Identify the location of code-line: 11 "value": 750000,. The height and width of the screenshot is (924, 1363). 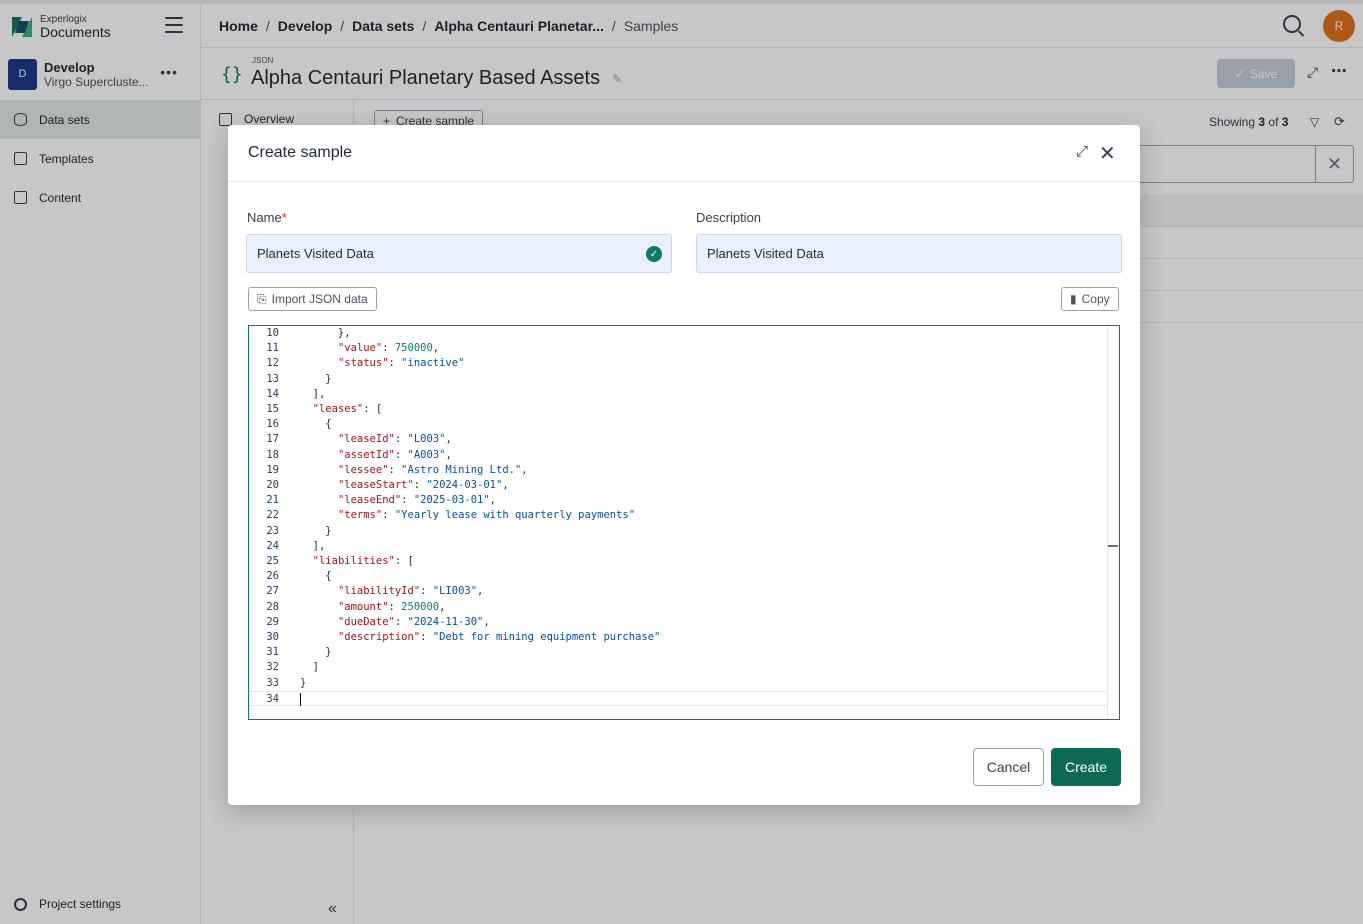
(678, 348).